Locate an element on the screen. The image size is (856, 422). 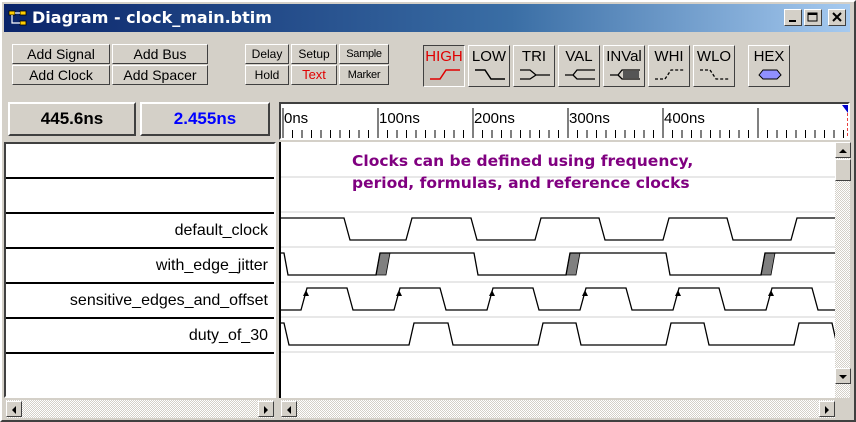
maximize-icon is located at coordinates (812, 17).